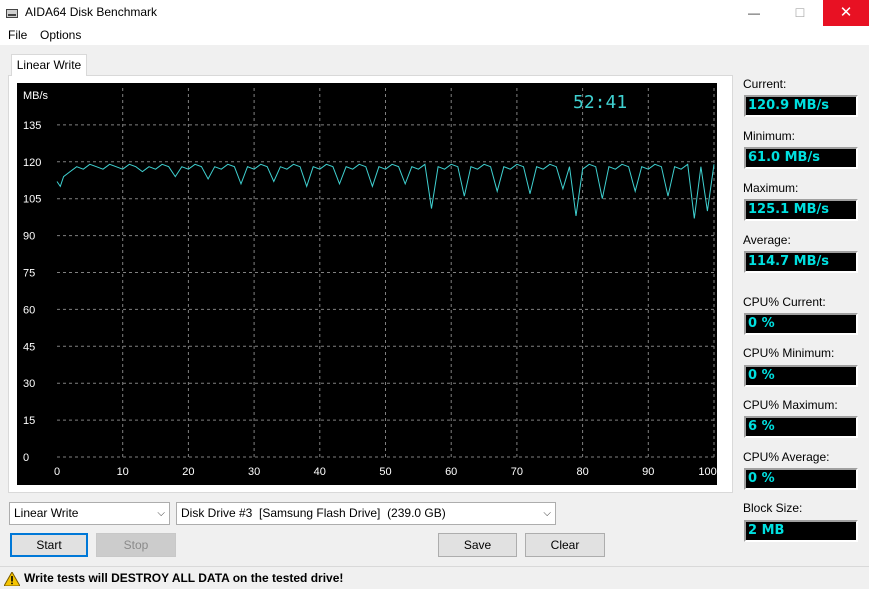 This screenshot has width=869, height=589. I want to click on menu-options: Options, so click(60, 35).